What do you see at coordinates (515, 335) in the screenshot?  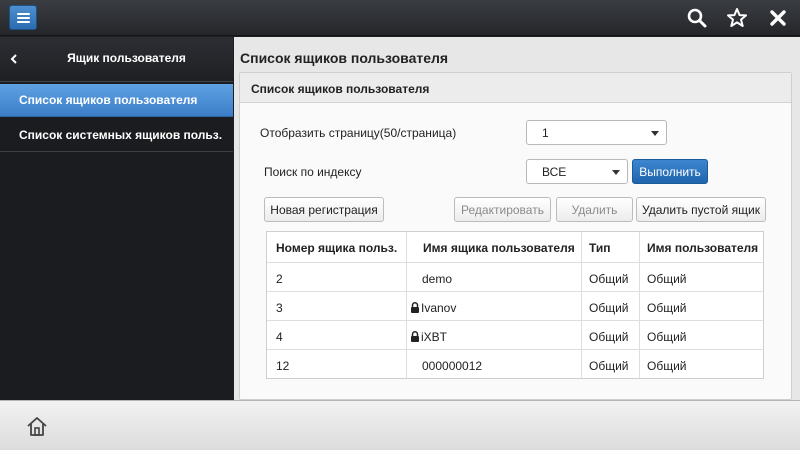 I see `table-row: 4 iXBT Общий Общий` at bounding box center [515, 335].